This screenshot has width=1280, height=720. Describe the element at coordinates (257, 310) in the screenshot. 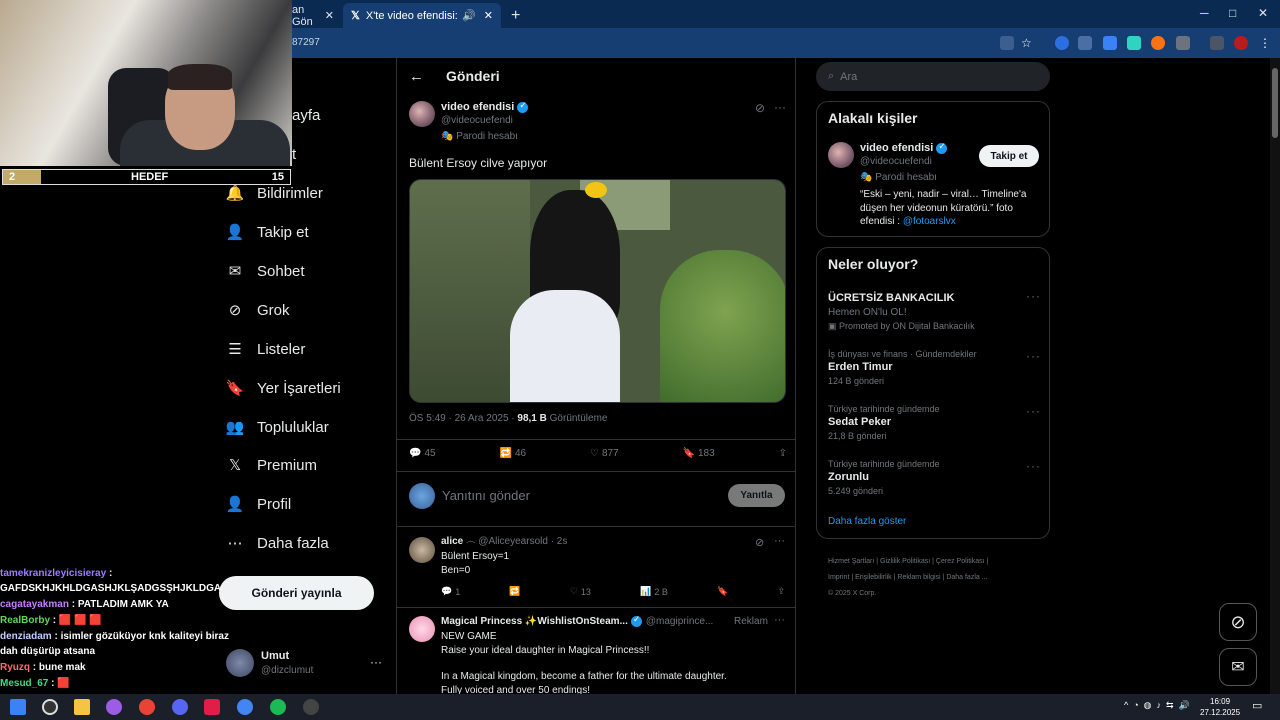

I see `sidebar-item-5: ⊘ Grok` at that location.